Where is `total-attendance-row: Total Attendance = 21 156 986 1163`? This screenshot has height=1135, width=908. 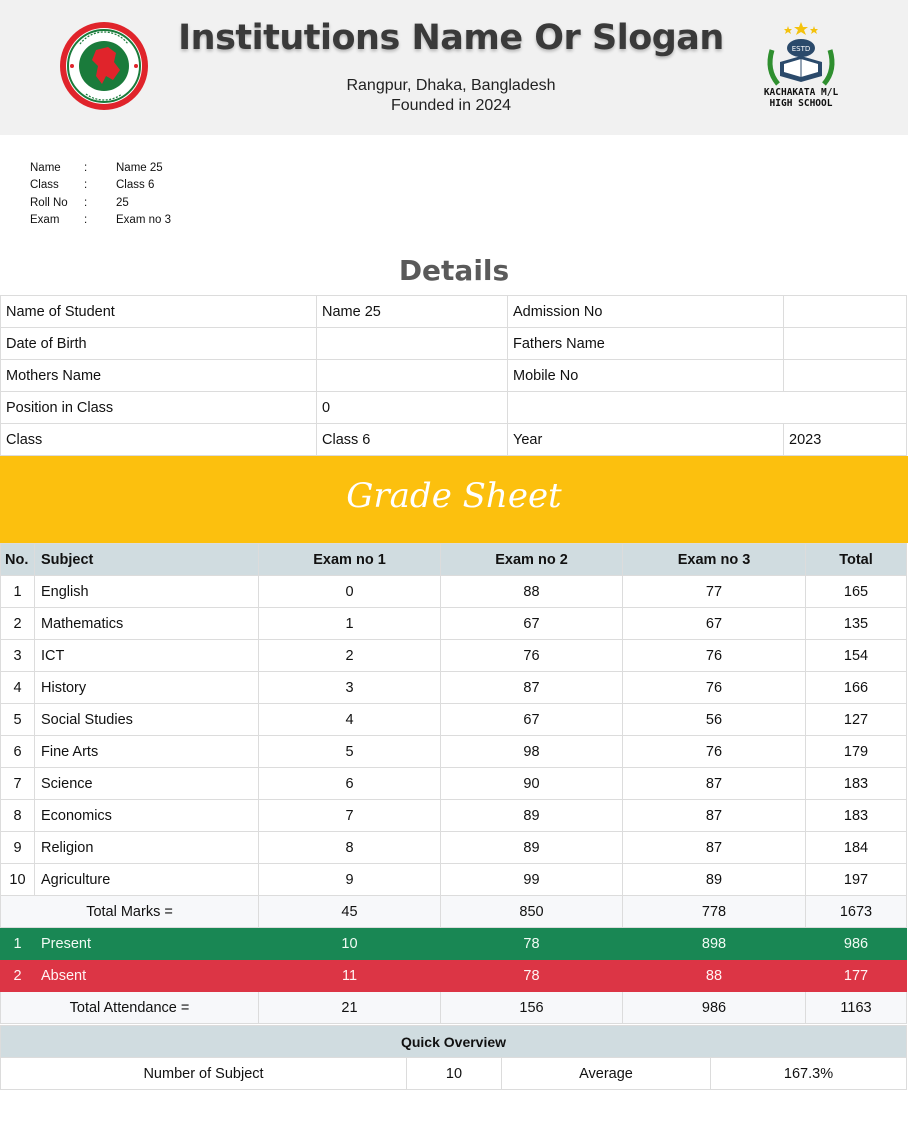
total-attendance-row: Total Attendance = 21 156 986 1163 is located at coordinates (453, 1007).